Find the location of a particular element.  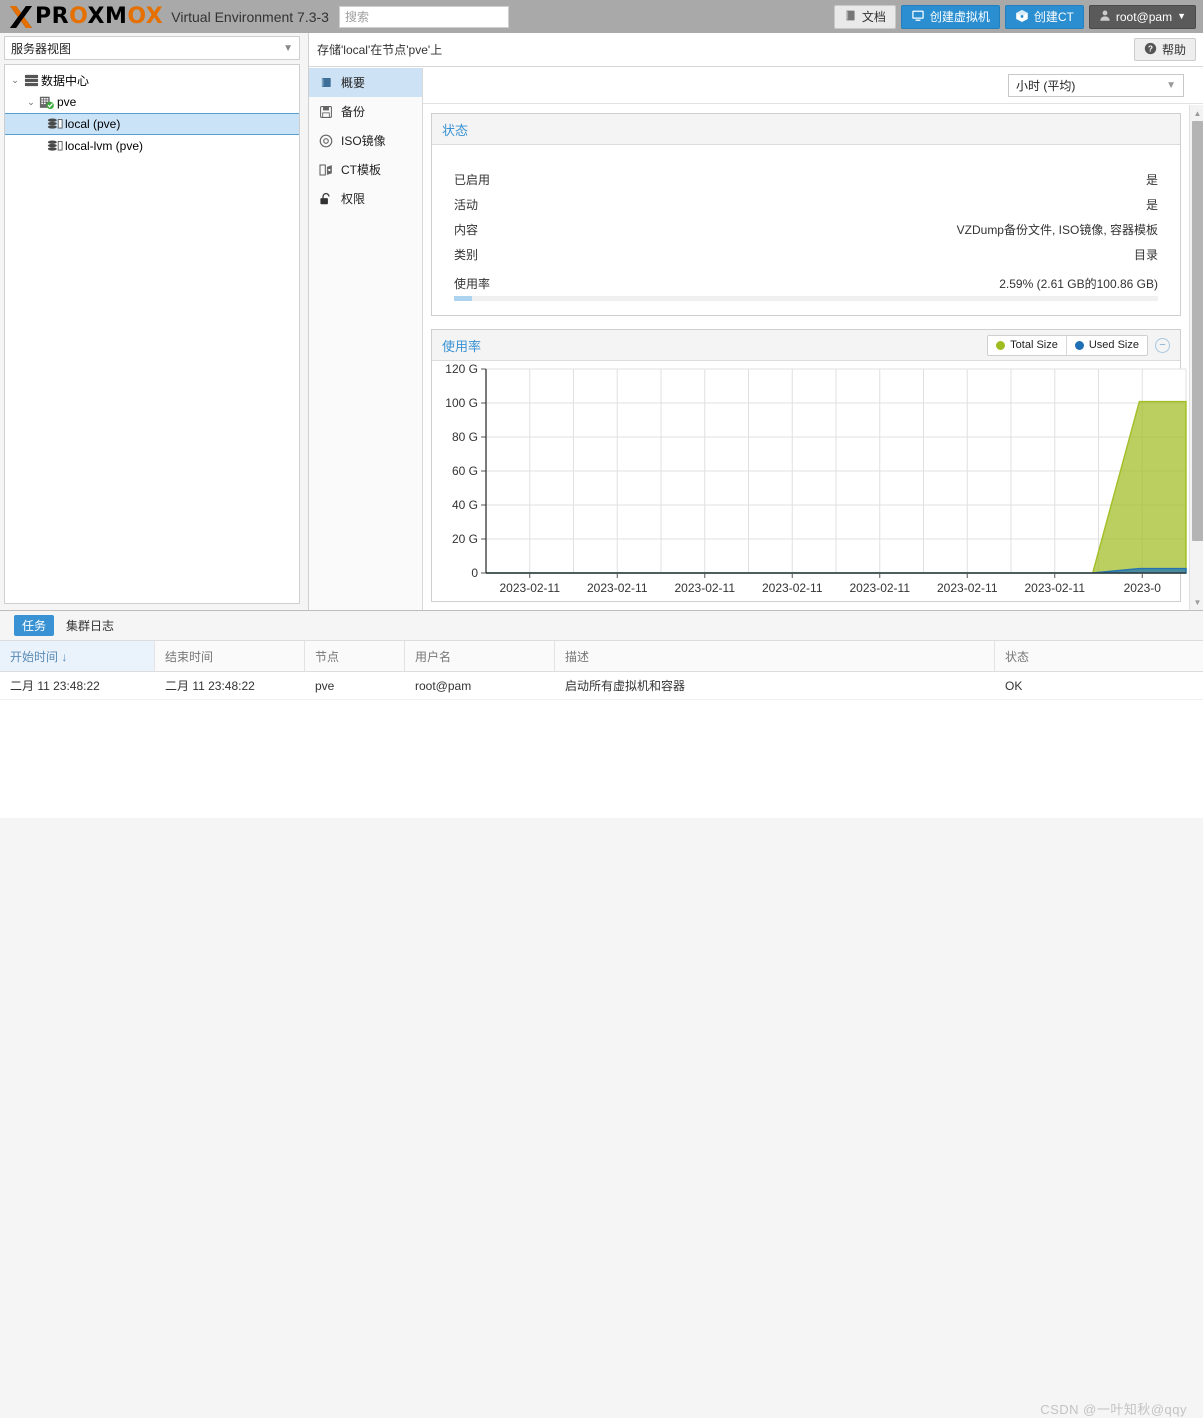

nav-item-label: 备份 is located at coordinates (353, 112).